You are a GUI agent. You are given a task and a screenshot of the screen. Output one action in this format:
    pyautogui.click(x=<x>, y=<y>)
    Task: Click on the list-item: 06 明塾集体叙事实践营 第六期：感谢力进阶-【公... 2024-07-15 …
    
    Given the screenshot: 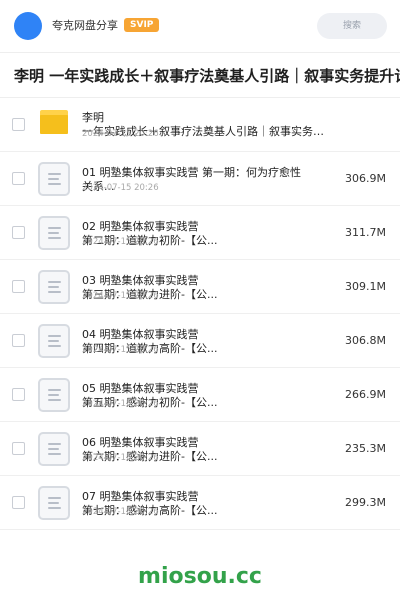 What is the action you would take?
    pyautogui.click(x=200, y=449)
    